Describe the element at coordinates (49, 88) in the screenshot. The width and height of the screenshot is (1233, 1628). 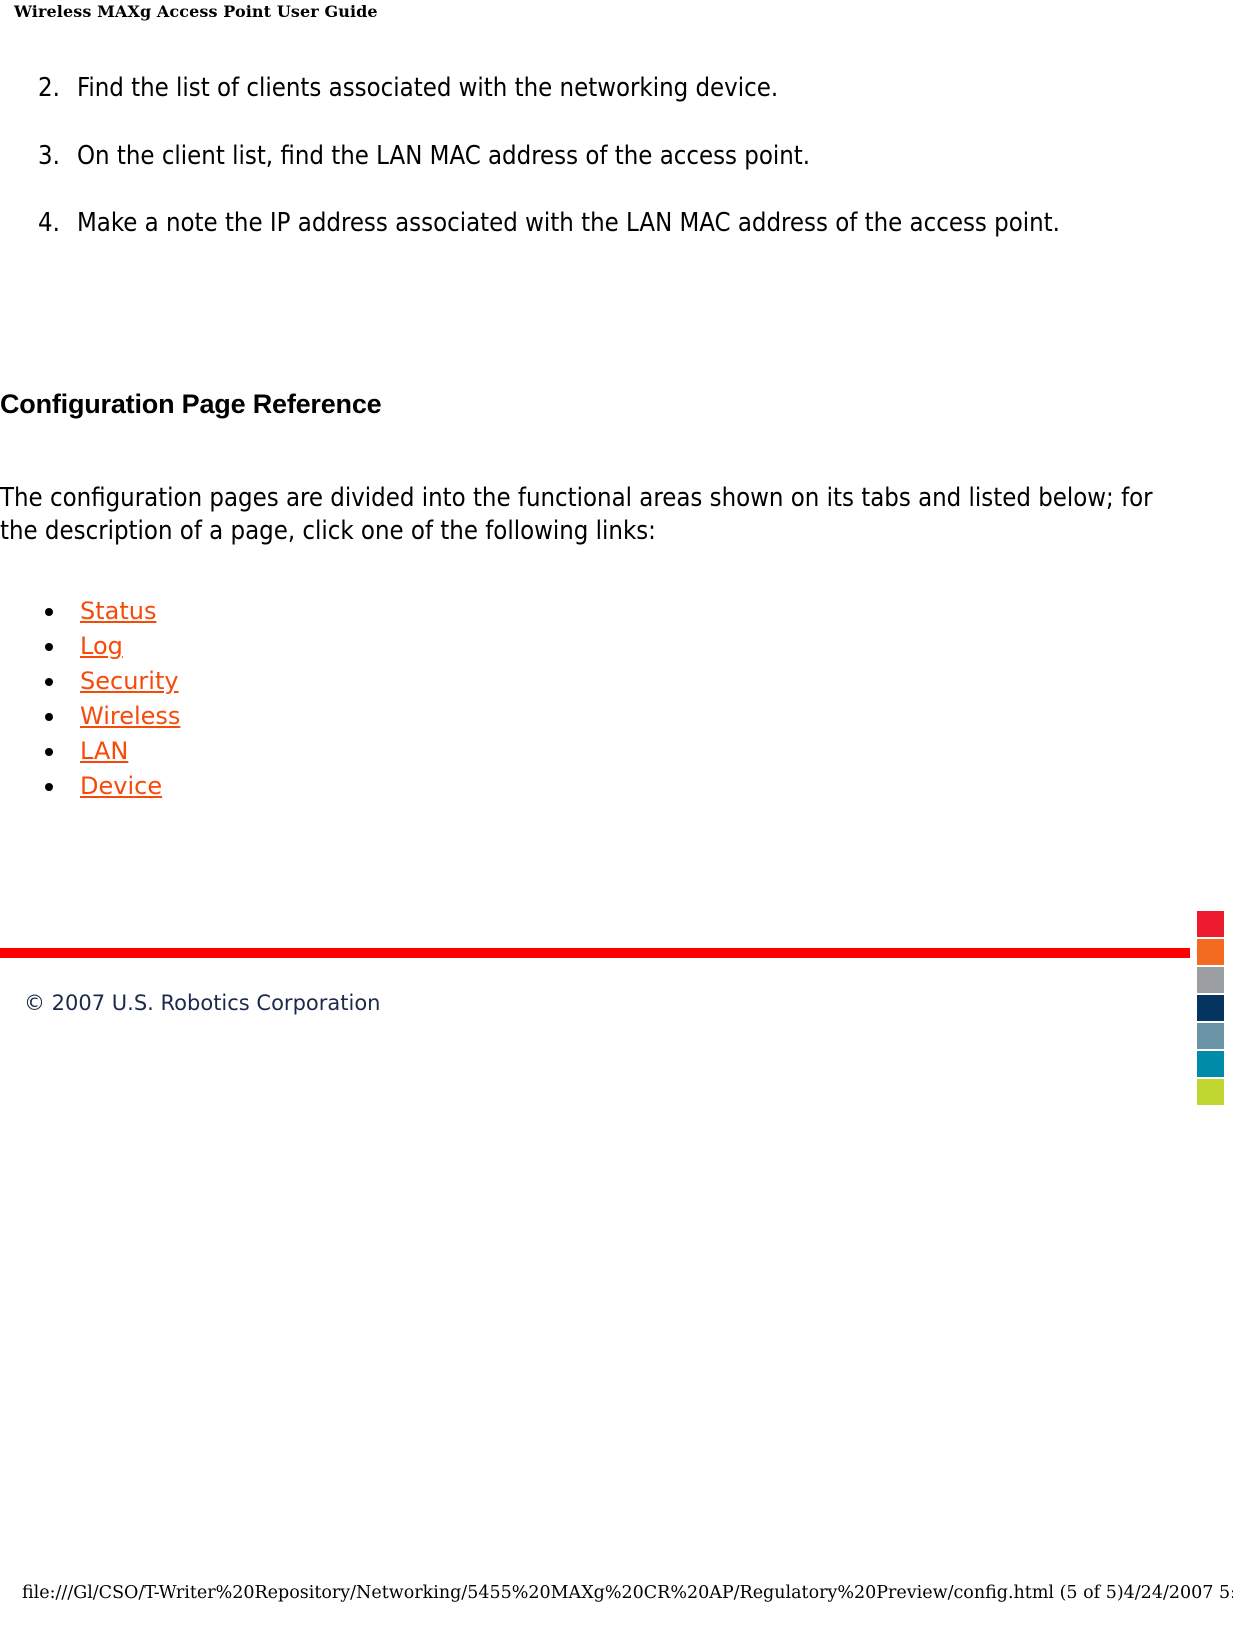
I see `step-number: 2.` at that location.